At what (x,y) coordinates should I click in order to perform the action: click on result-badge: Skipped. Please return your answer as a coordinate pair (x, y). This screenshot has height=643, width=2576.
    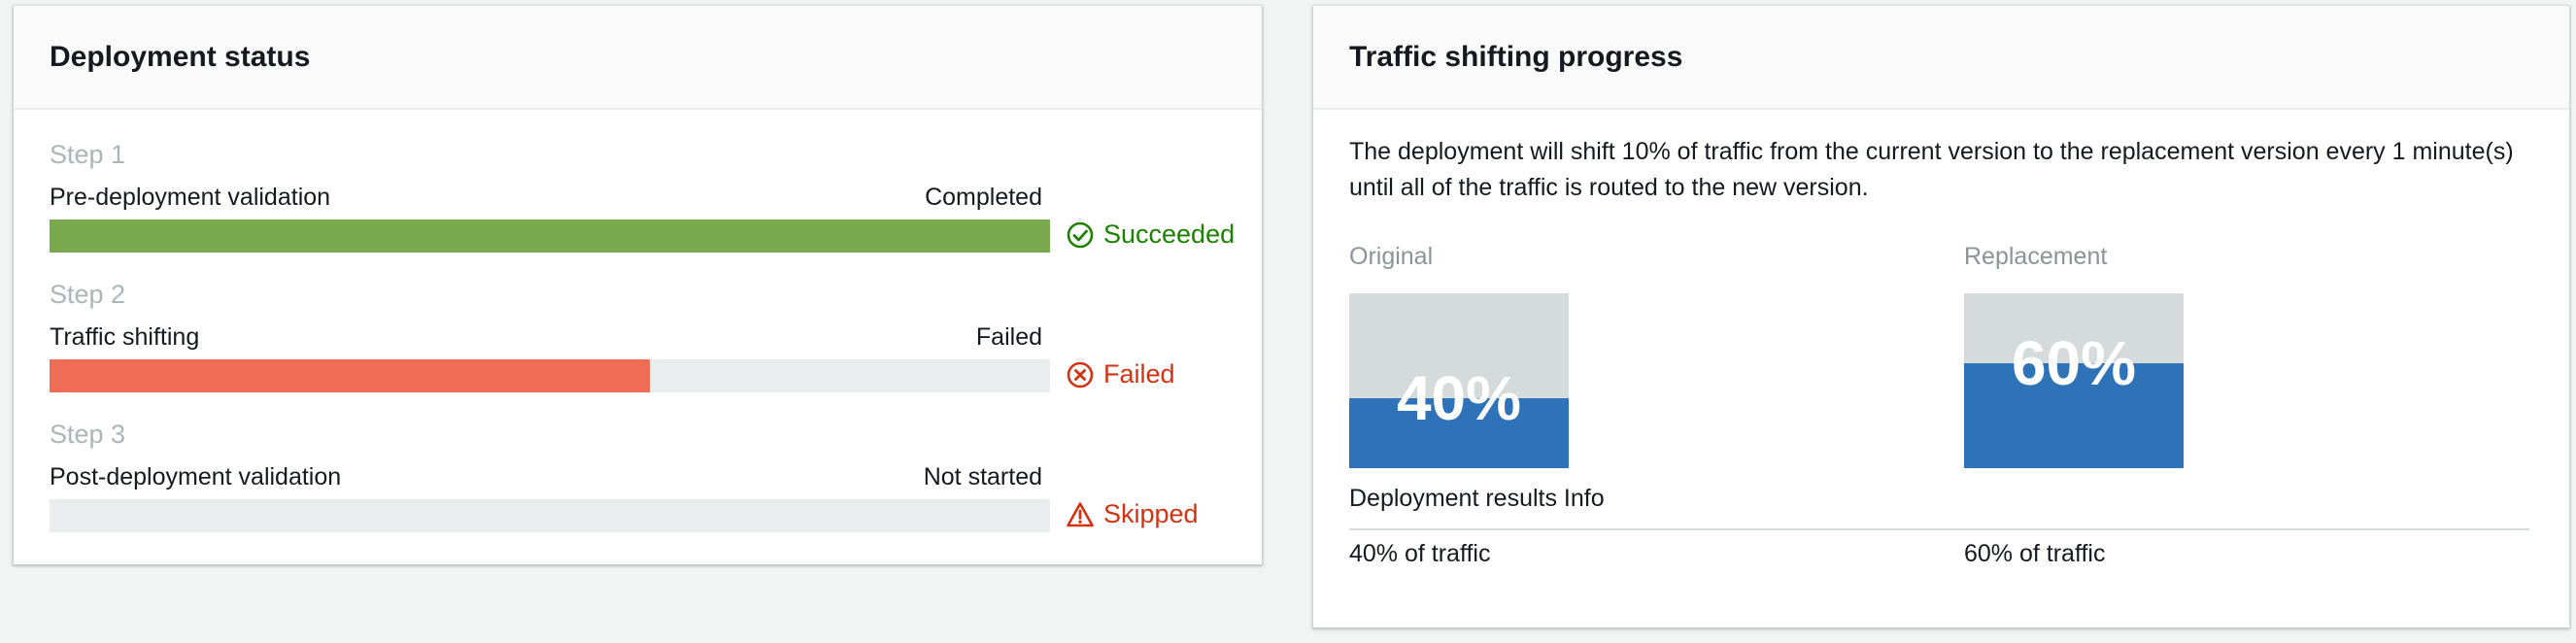
    Looking at the image, I should click on (1132, 514).